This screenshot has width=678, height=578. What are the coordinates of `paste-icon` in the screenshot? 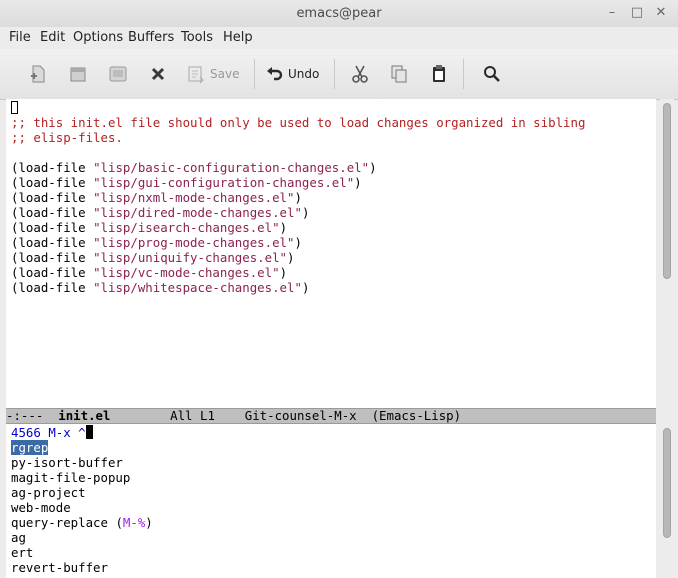 It's located at (439, 73).